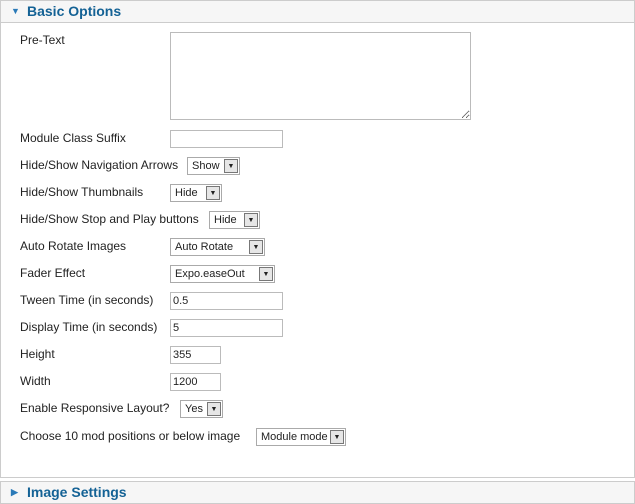  Describe the element at coordinates (87, 300) in the screenshot. I see `tween-label: Tween Time (in seconds)` at that location.